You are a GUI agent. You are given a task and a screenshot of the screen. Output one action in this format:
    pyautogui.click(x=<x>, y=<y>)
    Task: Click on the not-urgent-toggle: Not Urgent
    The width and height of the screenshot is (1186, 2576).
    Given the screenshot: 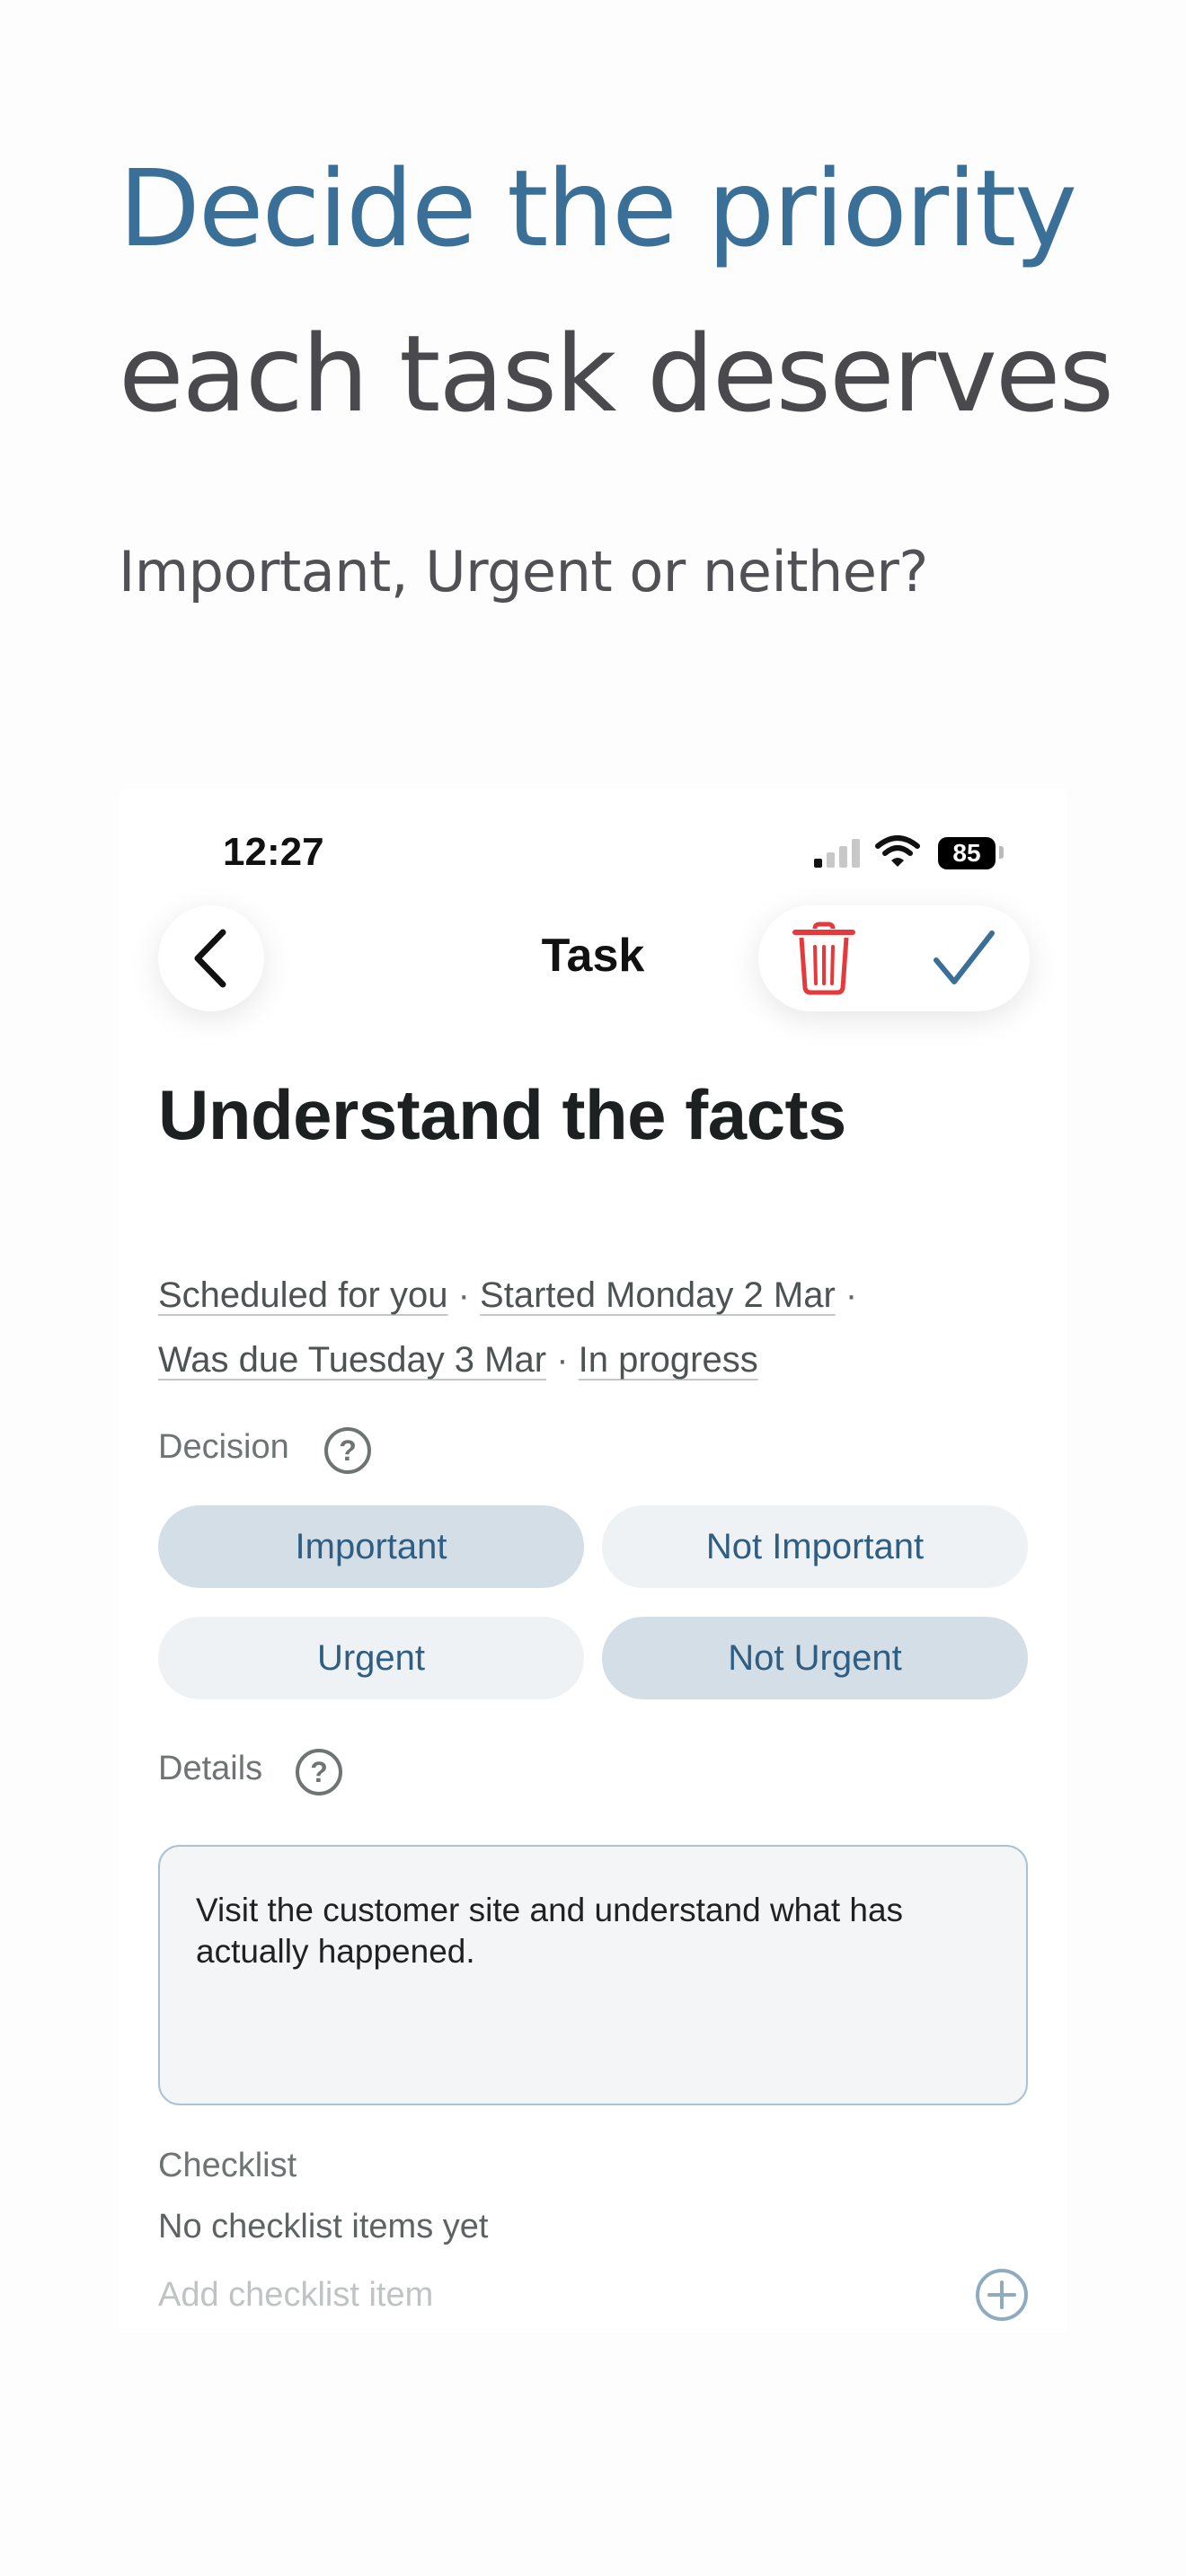 What is the action you would take?
    pyautogui.click(x=815, y=1658)
    